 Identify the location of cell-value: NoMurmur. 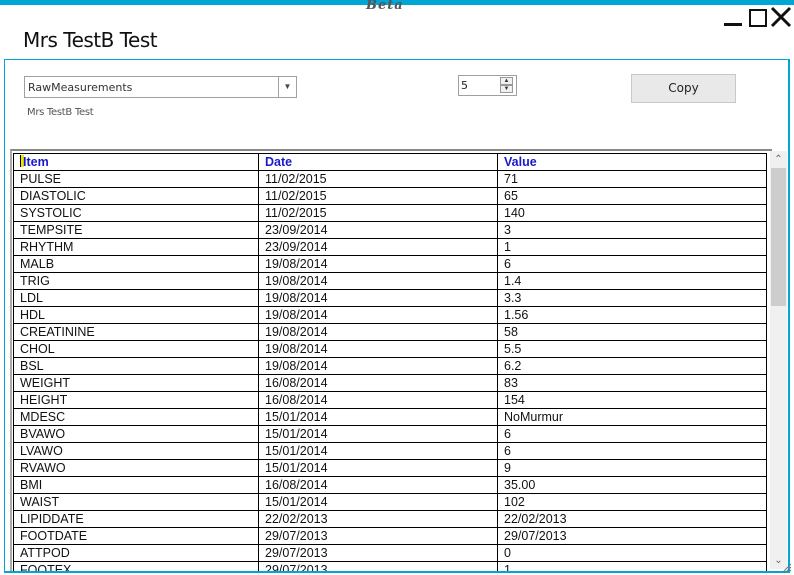
(632, 417).